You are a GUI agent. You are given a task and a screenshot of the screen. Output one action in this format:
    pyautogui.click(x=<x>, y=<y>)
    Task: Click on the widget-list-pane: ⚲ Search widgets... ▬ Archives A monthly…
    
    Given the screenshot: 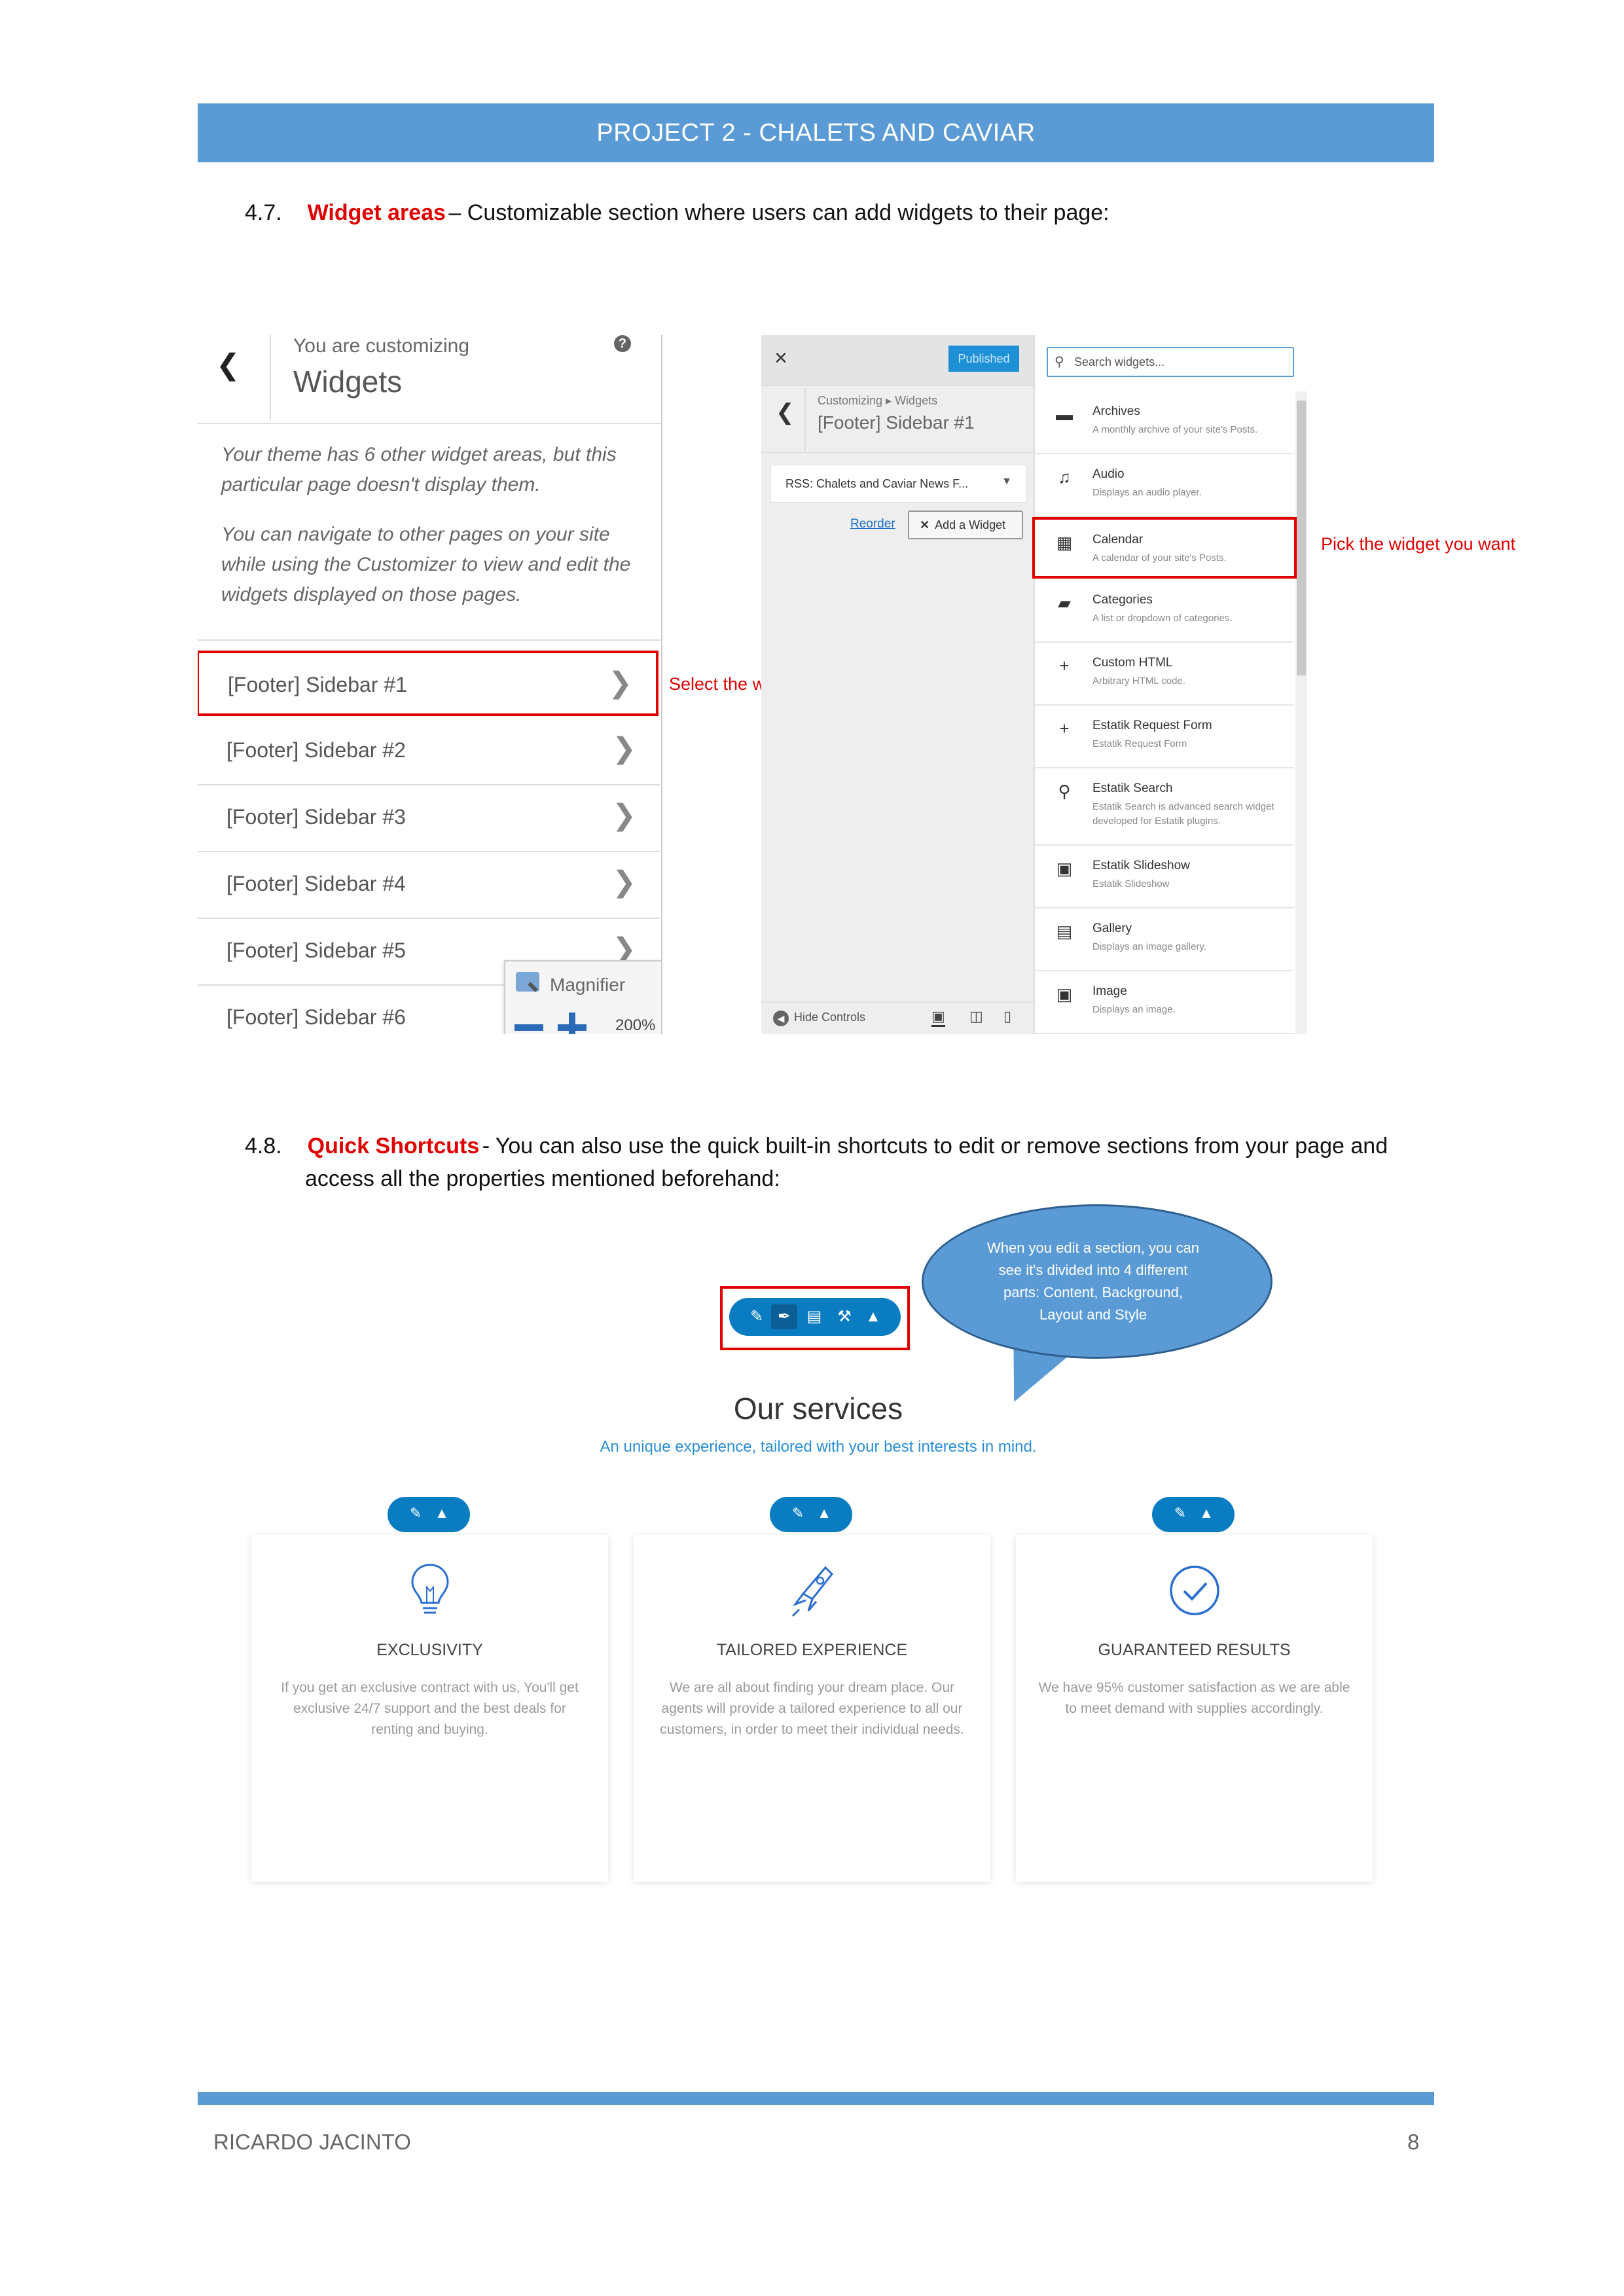 What is the action you would take?
    pyautogui.click(x=1170, y=684)
    